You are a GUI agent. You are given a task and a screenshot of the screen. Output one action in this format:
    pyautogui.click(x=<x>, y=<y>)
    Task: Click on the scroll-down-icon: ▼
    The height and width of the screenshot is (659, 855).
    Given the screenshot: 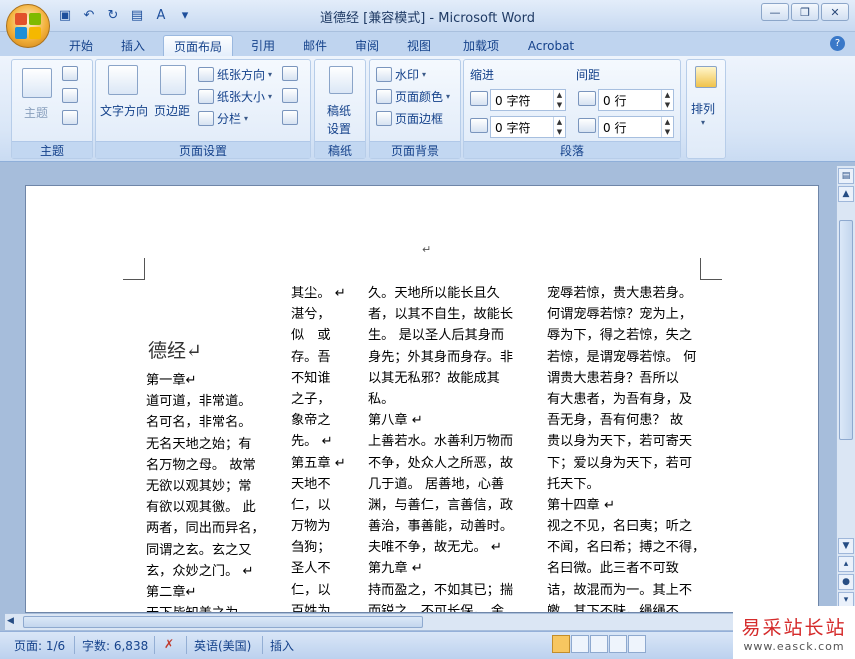 What is the action you would take?
    pyautogui.click(x=846, y=546)
    